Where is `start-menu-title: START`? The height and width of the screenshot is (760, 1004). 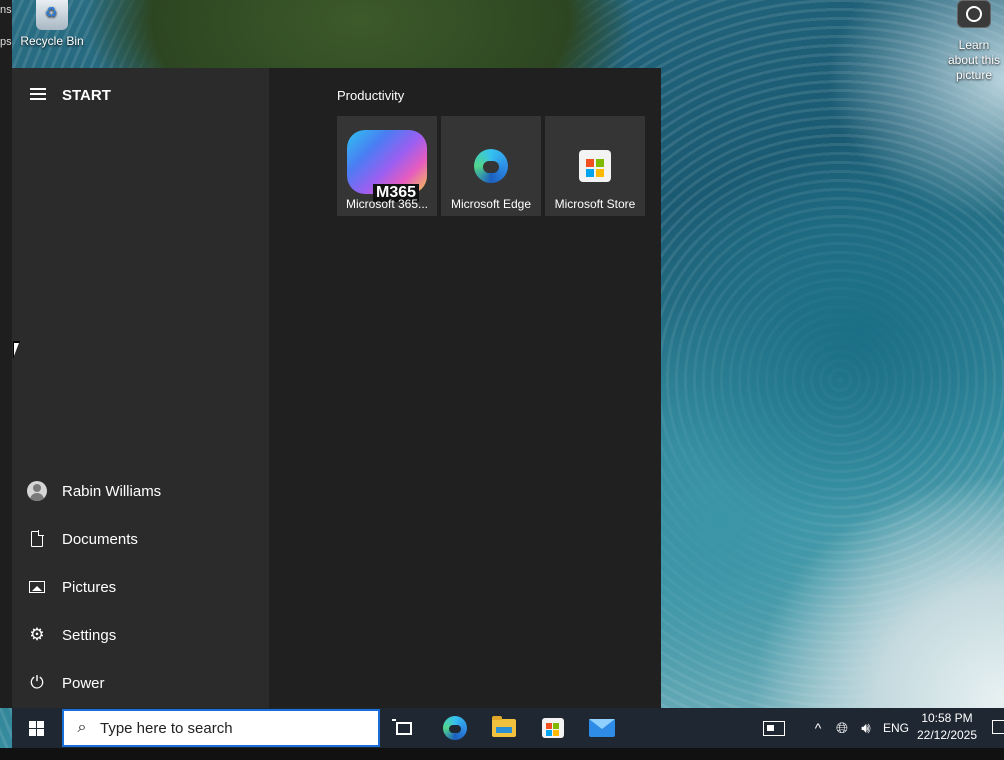 start-menu-title: START is located at coordinates (86, 95).